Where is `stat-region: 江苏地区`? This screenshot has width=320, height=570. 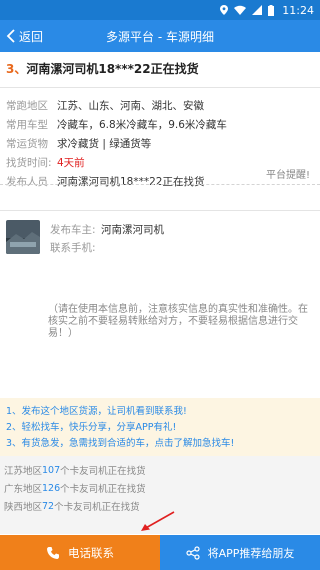 stat-region: 江苏地区 is located at coordinates (23, 471).